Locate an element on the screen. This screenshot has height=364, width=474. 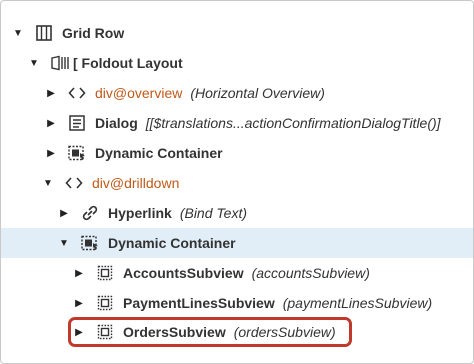
tree-node-detail: (Horizontal Overview) is located at coordinates (257, 93).